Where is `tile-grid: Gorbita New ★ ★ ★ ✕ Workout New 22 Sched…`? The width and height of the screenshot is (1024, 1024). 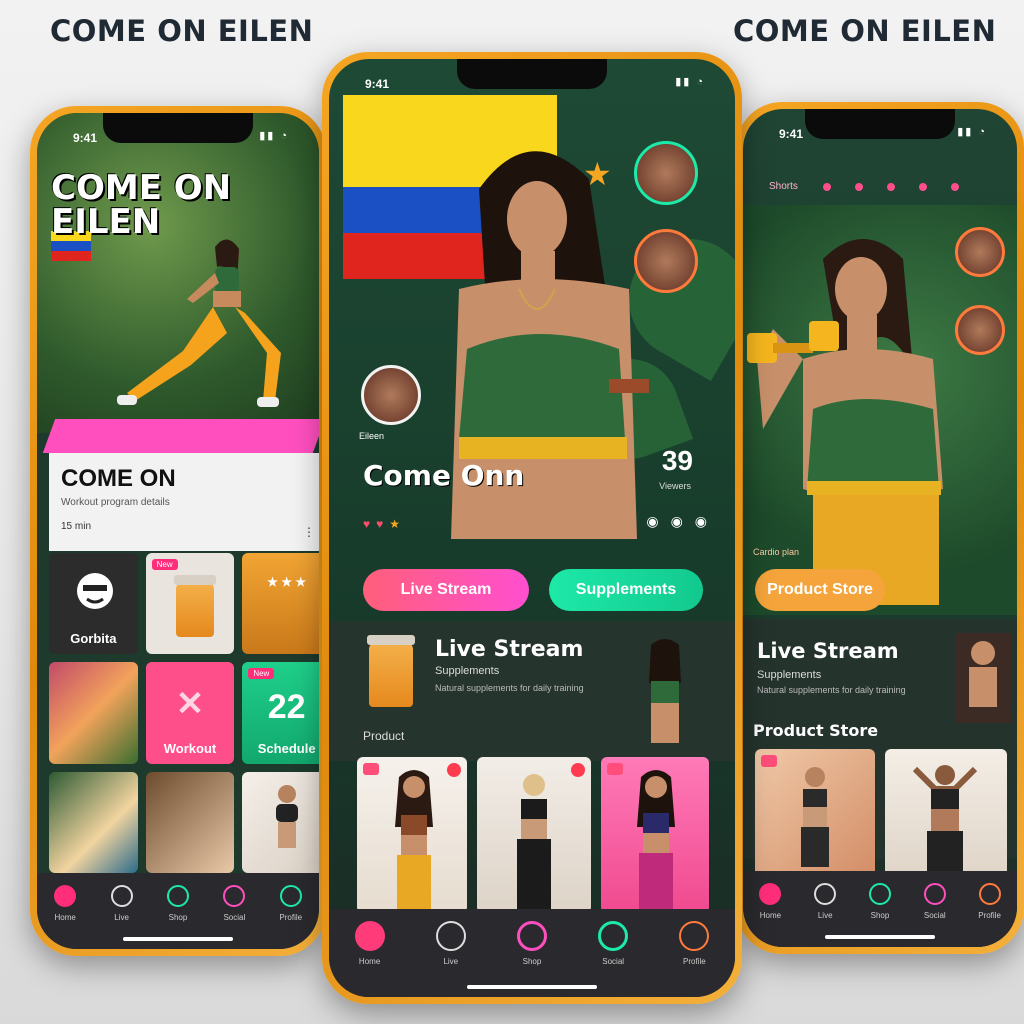 tile-grid: Gorbita New ★ ★ ★ ✕ Workout New 22 Sched… is located at coordinates (184, 713).